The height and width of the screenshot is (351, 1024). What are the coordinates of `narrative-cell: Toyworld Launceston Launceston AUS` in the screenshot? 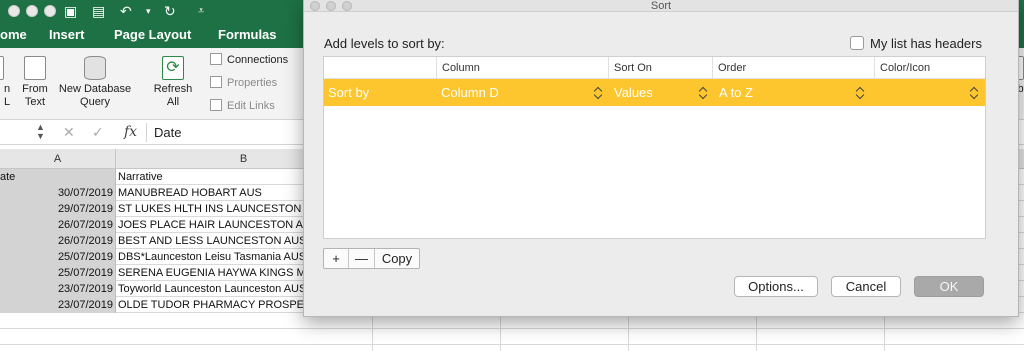 It's located at (211, 289).